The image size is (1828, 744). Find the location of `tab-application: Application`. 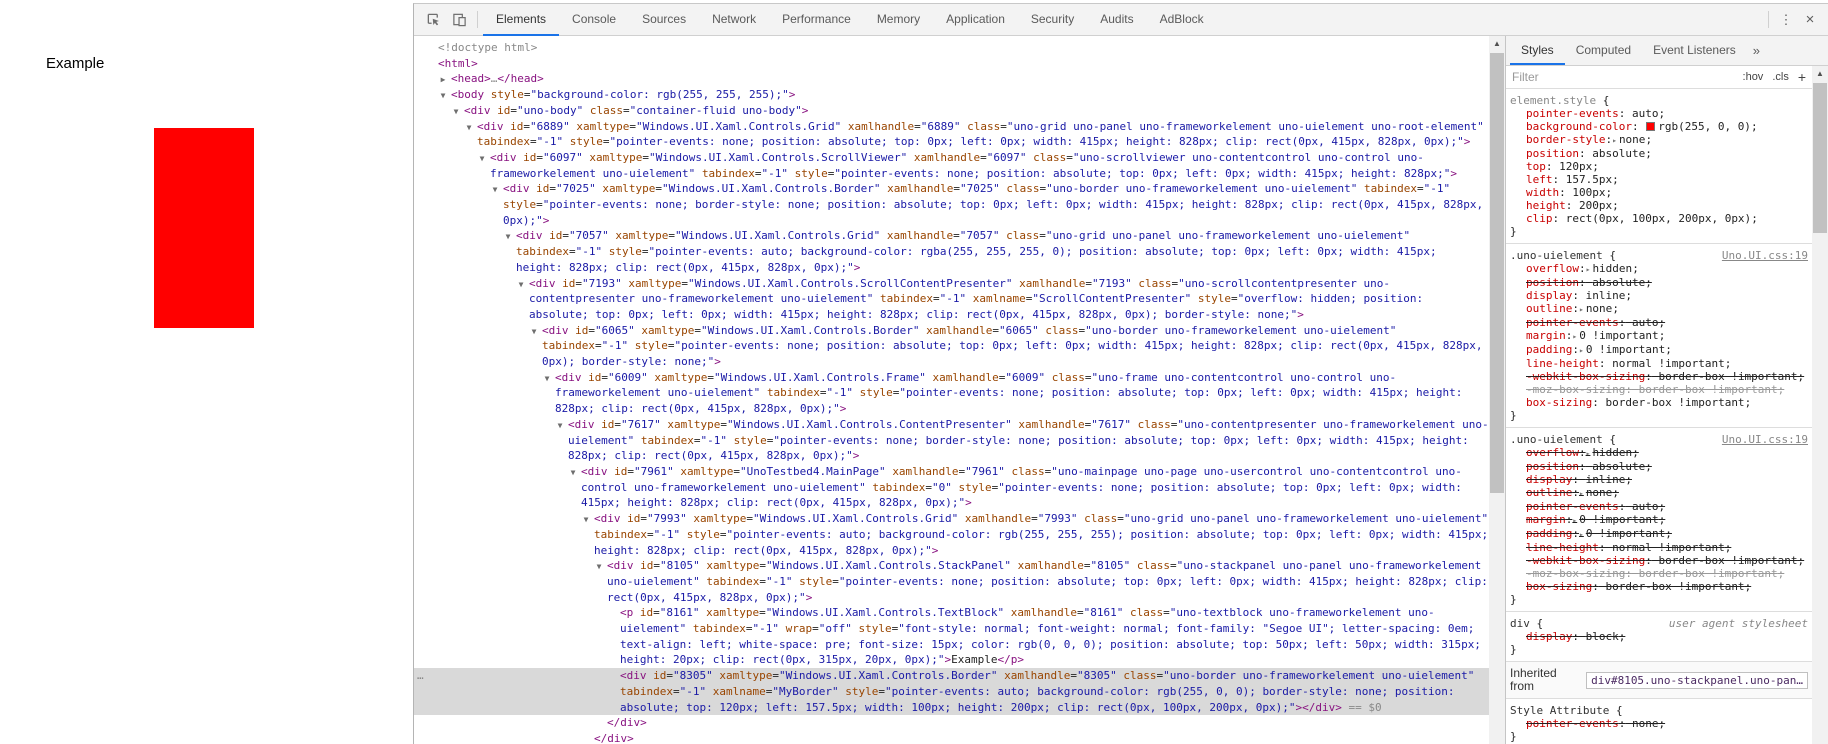

tab-application: Application is located at coordinates (975, 20).